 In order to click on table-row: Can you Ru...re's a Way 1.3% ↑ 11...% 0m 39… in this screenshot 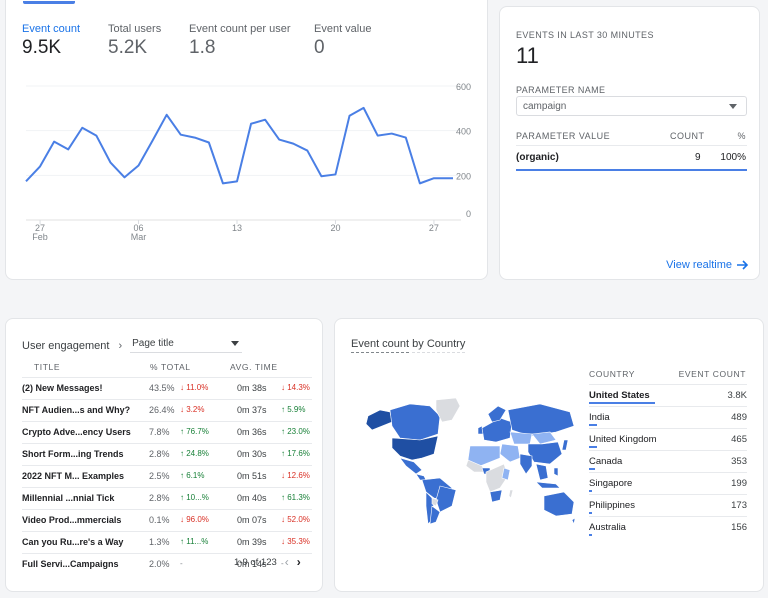, I will do `click(167, 541)`.